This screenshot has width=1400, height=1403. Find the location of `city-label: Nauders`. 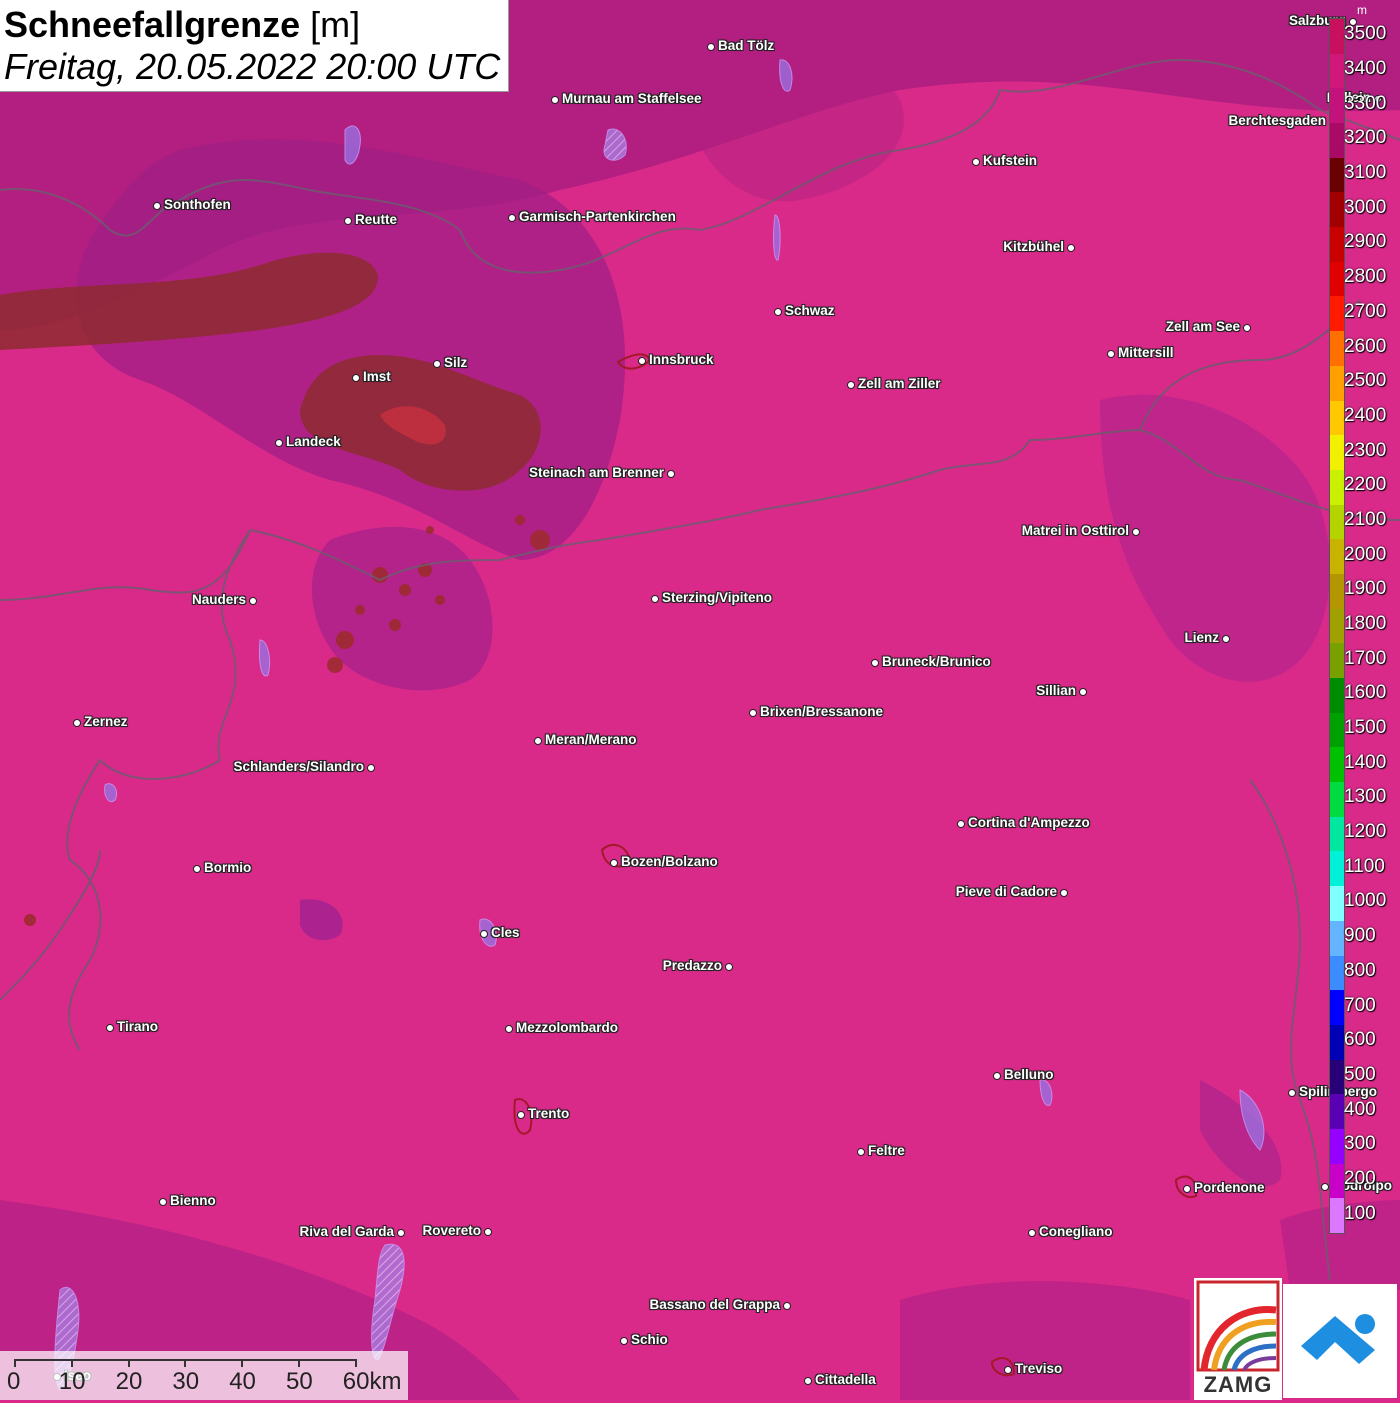

city-label: Nauders is located at coordinates (218, 599).